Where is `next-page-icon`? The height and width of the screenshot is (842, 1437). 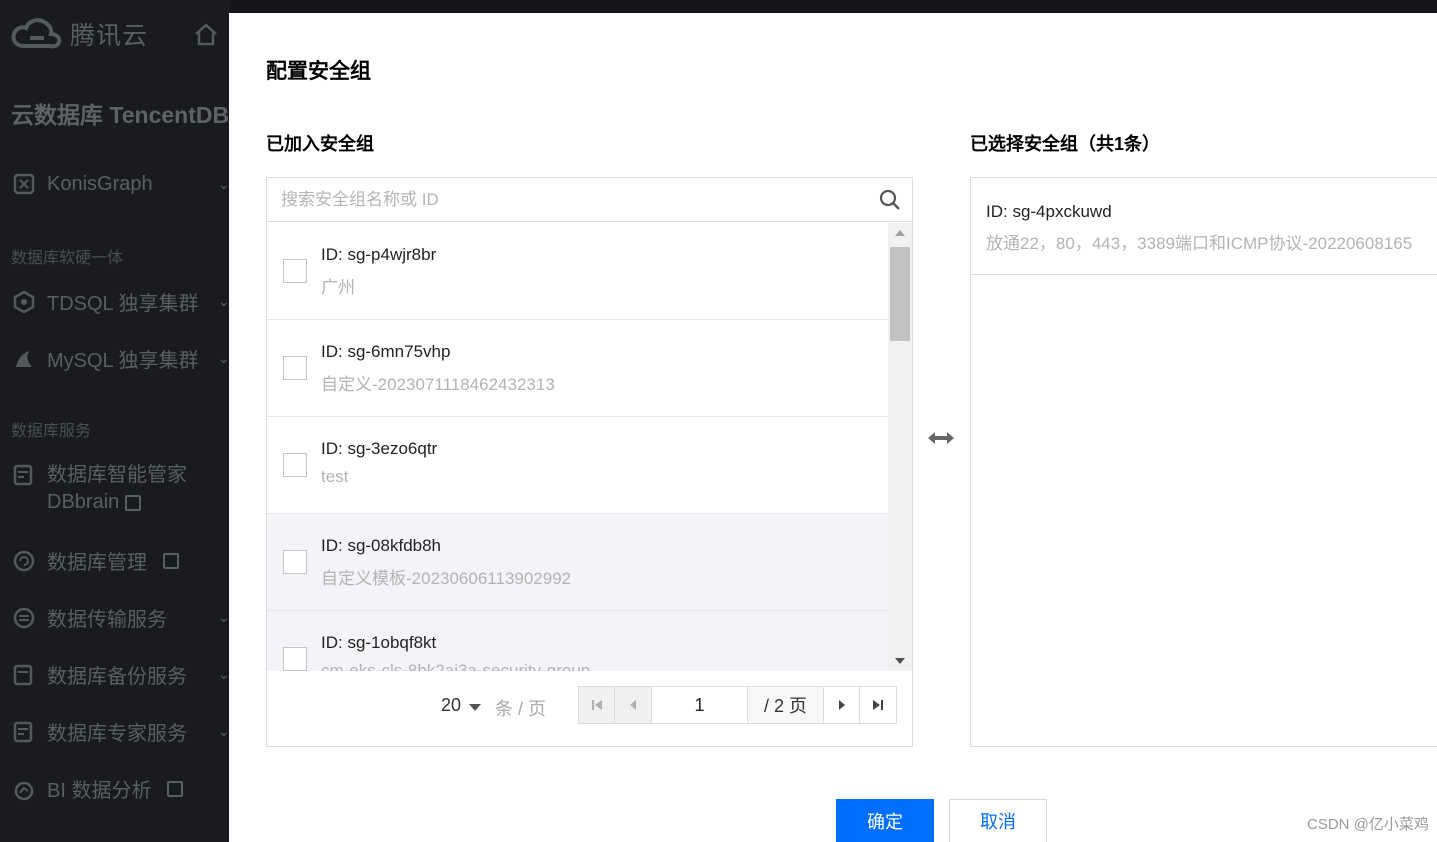 next-page-icon is located at coordinates (841, 705).